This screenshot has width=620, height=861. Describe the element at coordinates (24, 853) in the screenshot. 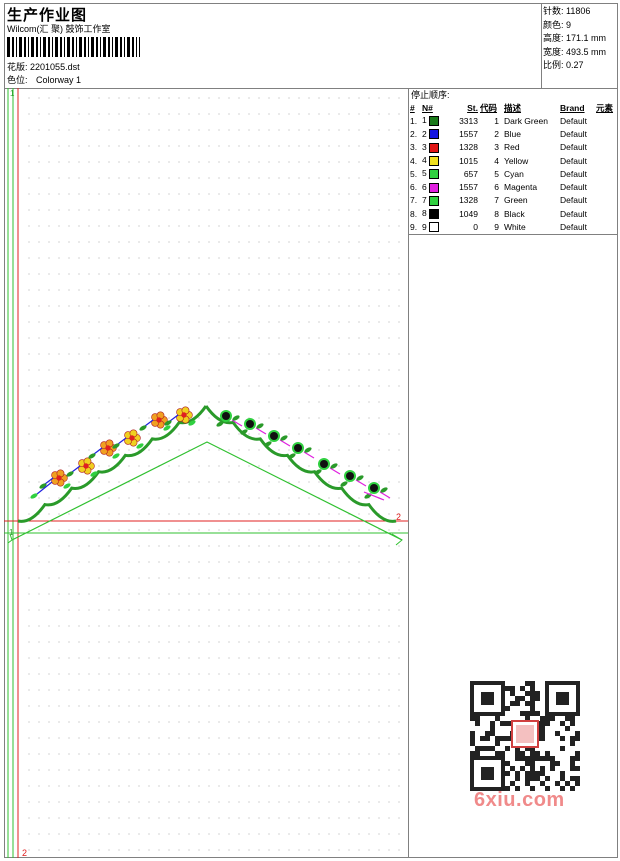

I see `marker-bottom: 2` at that location.